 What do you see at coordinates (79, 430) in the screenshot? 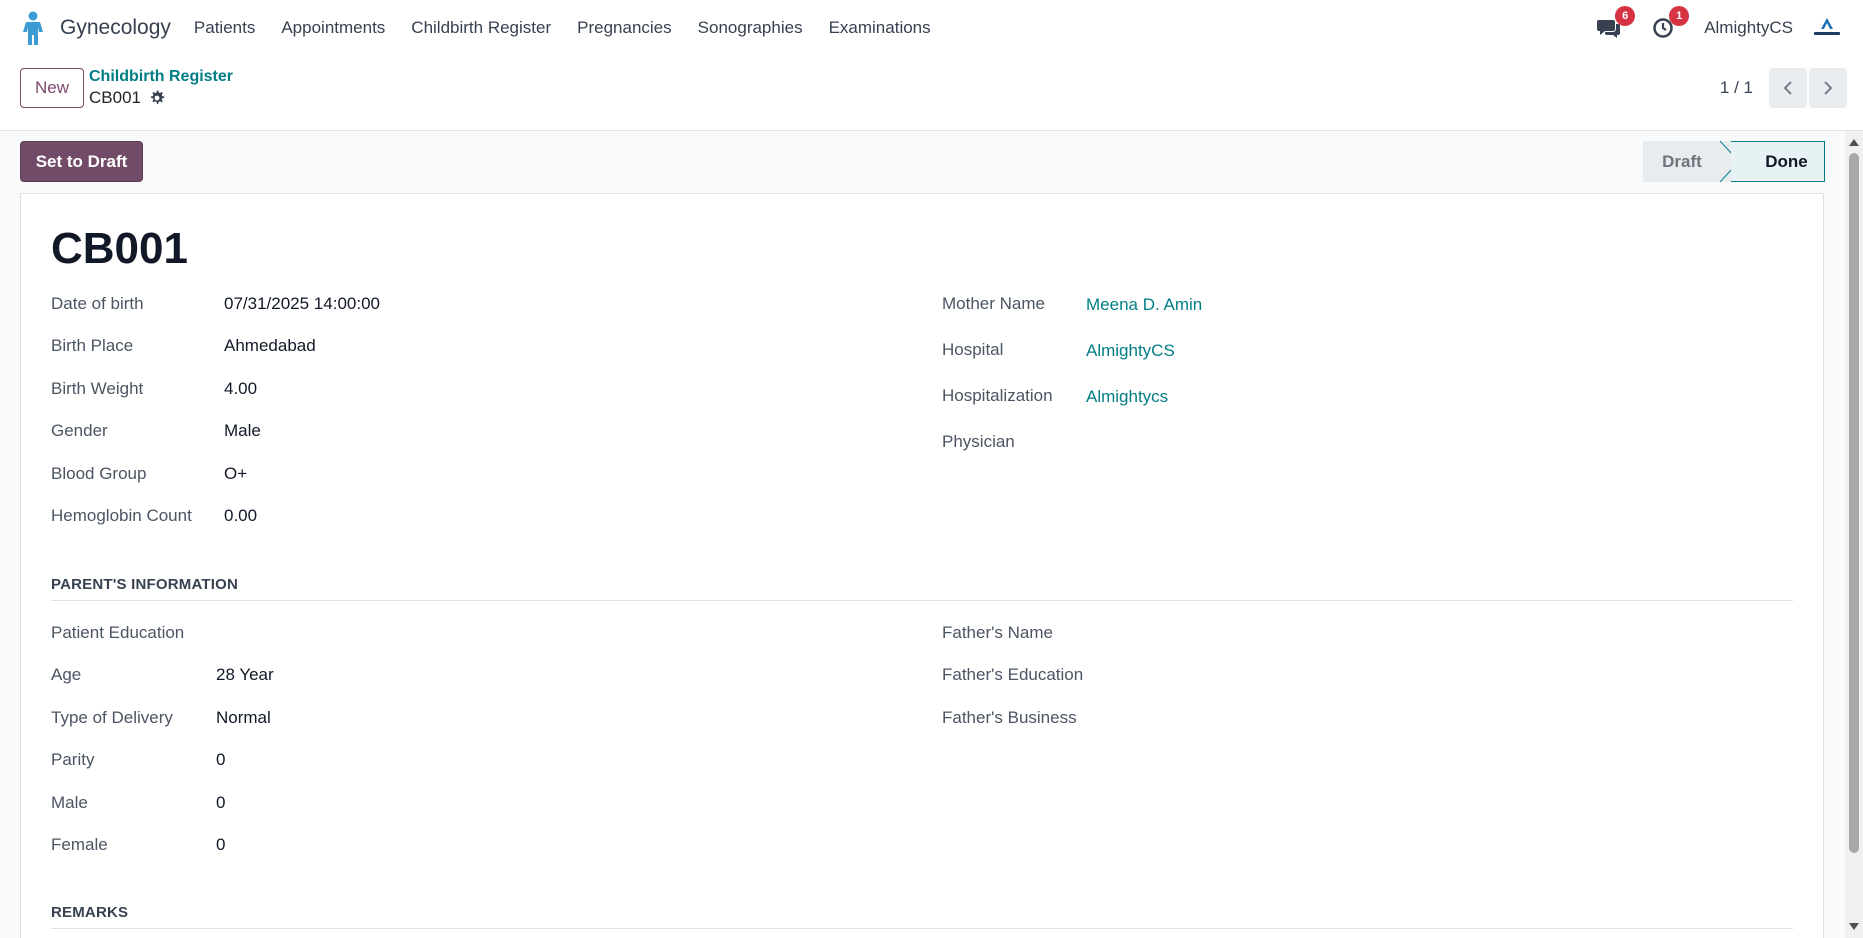
I see `gender-label: Gender` at bounding box center [79, 430].